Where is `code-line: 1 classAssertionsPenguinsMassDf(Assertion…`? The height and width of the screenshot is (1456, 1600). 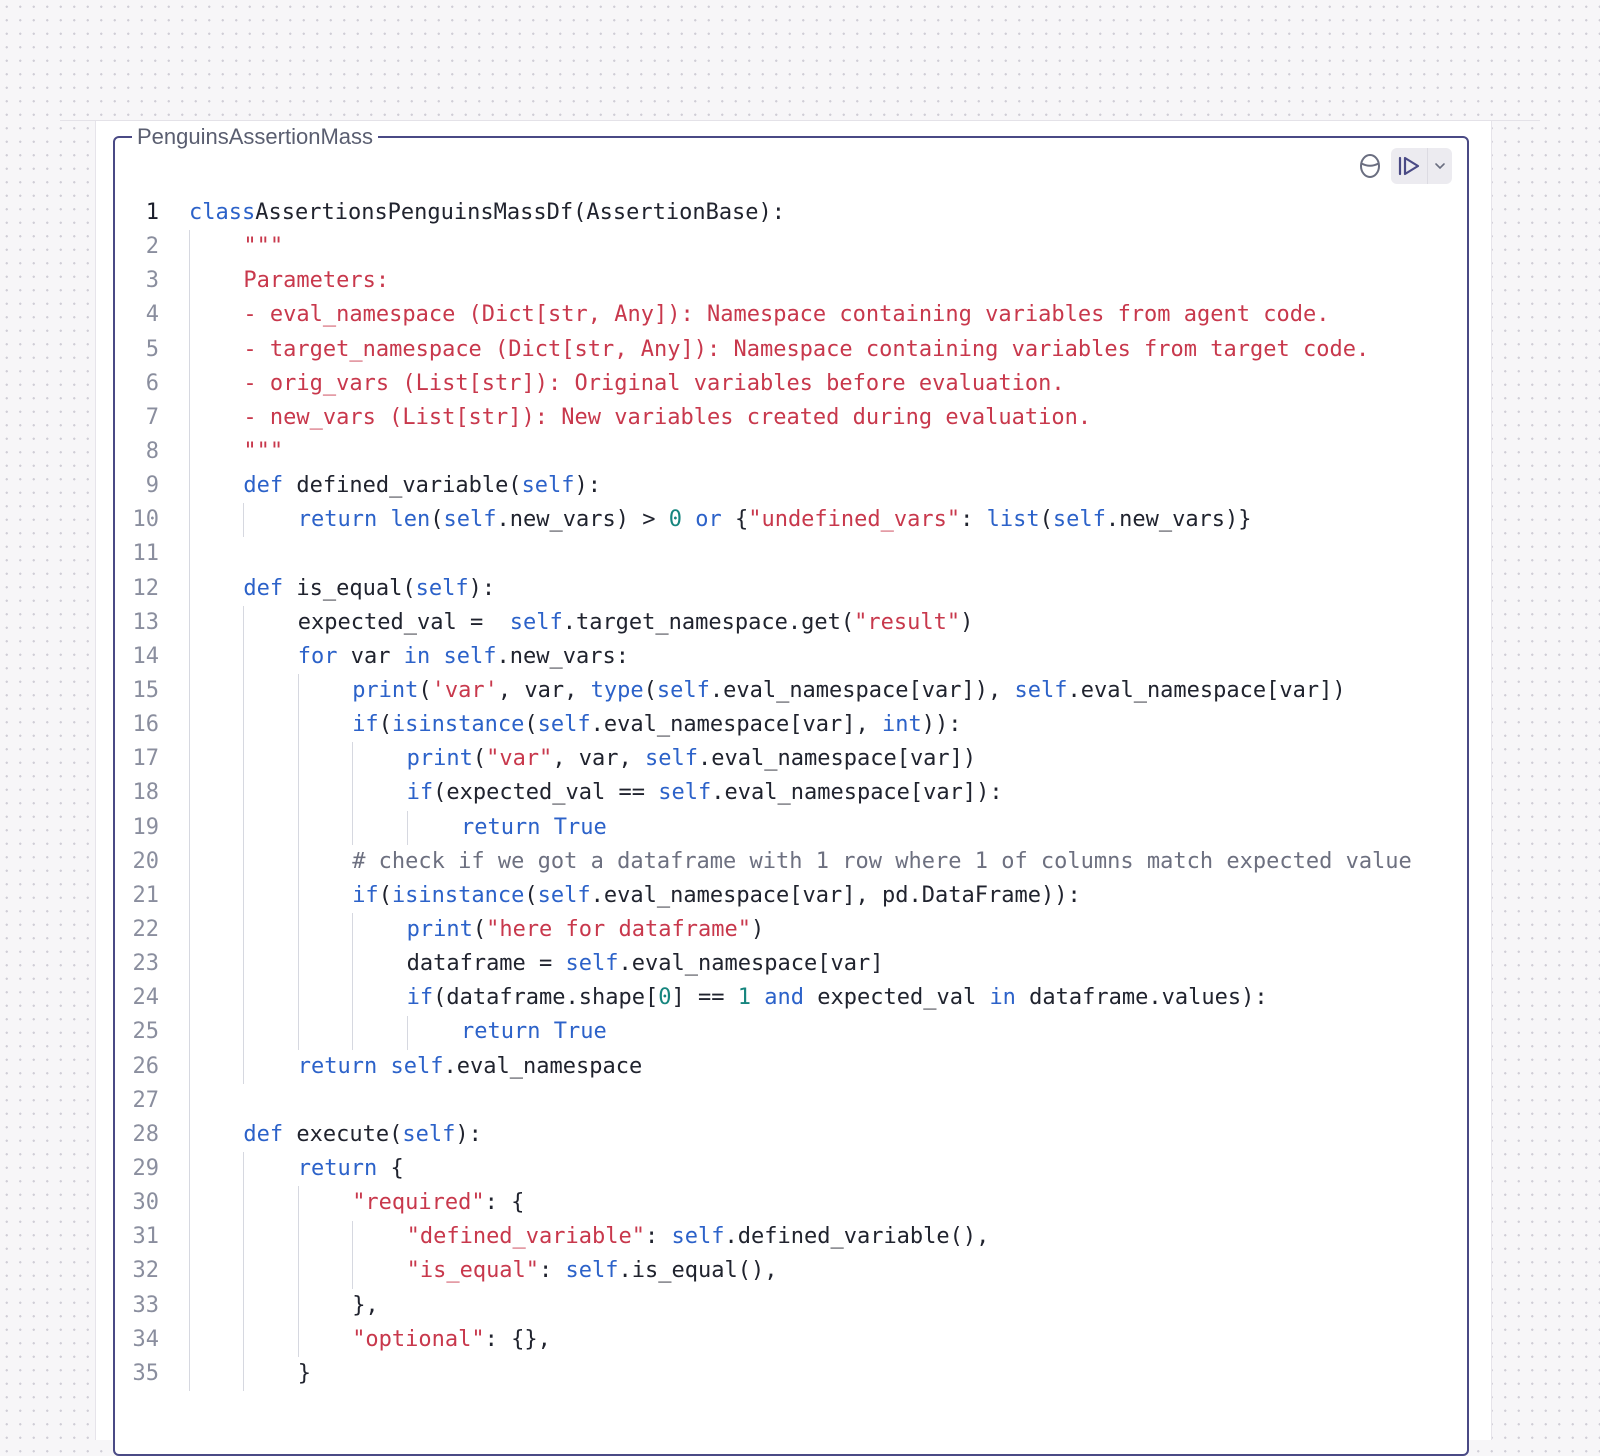
code-line: 1 classAssertionsPenguinsMassDf(Assertion… is located at coordinates (783, 213).